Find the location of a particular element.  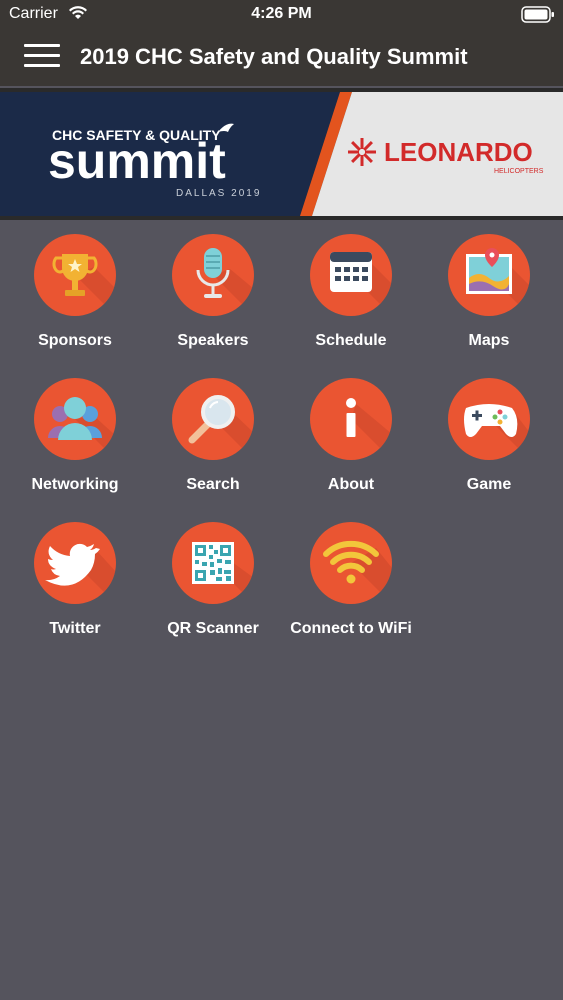

tile-speakers: Speakers is located at coordinates (213, 299).